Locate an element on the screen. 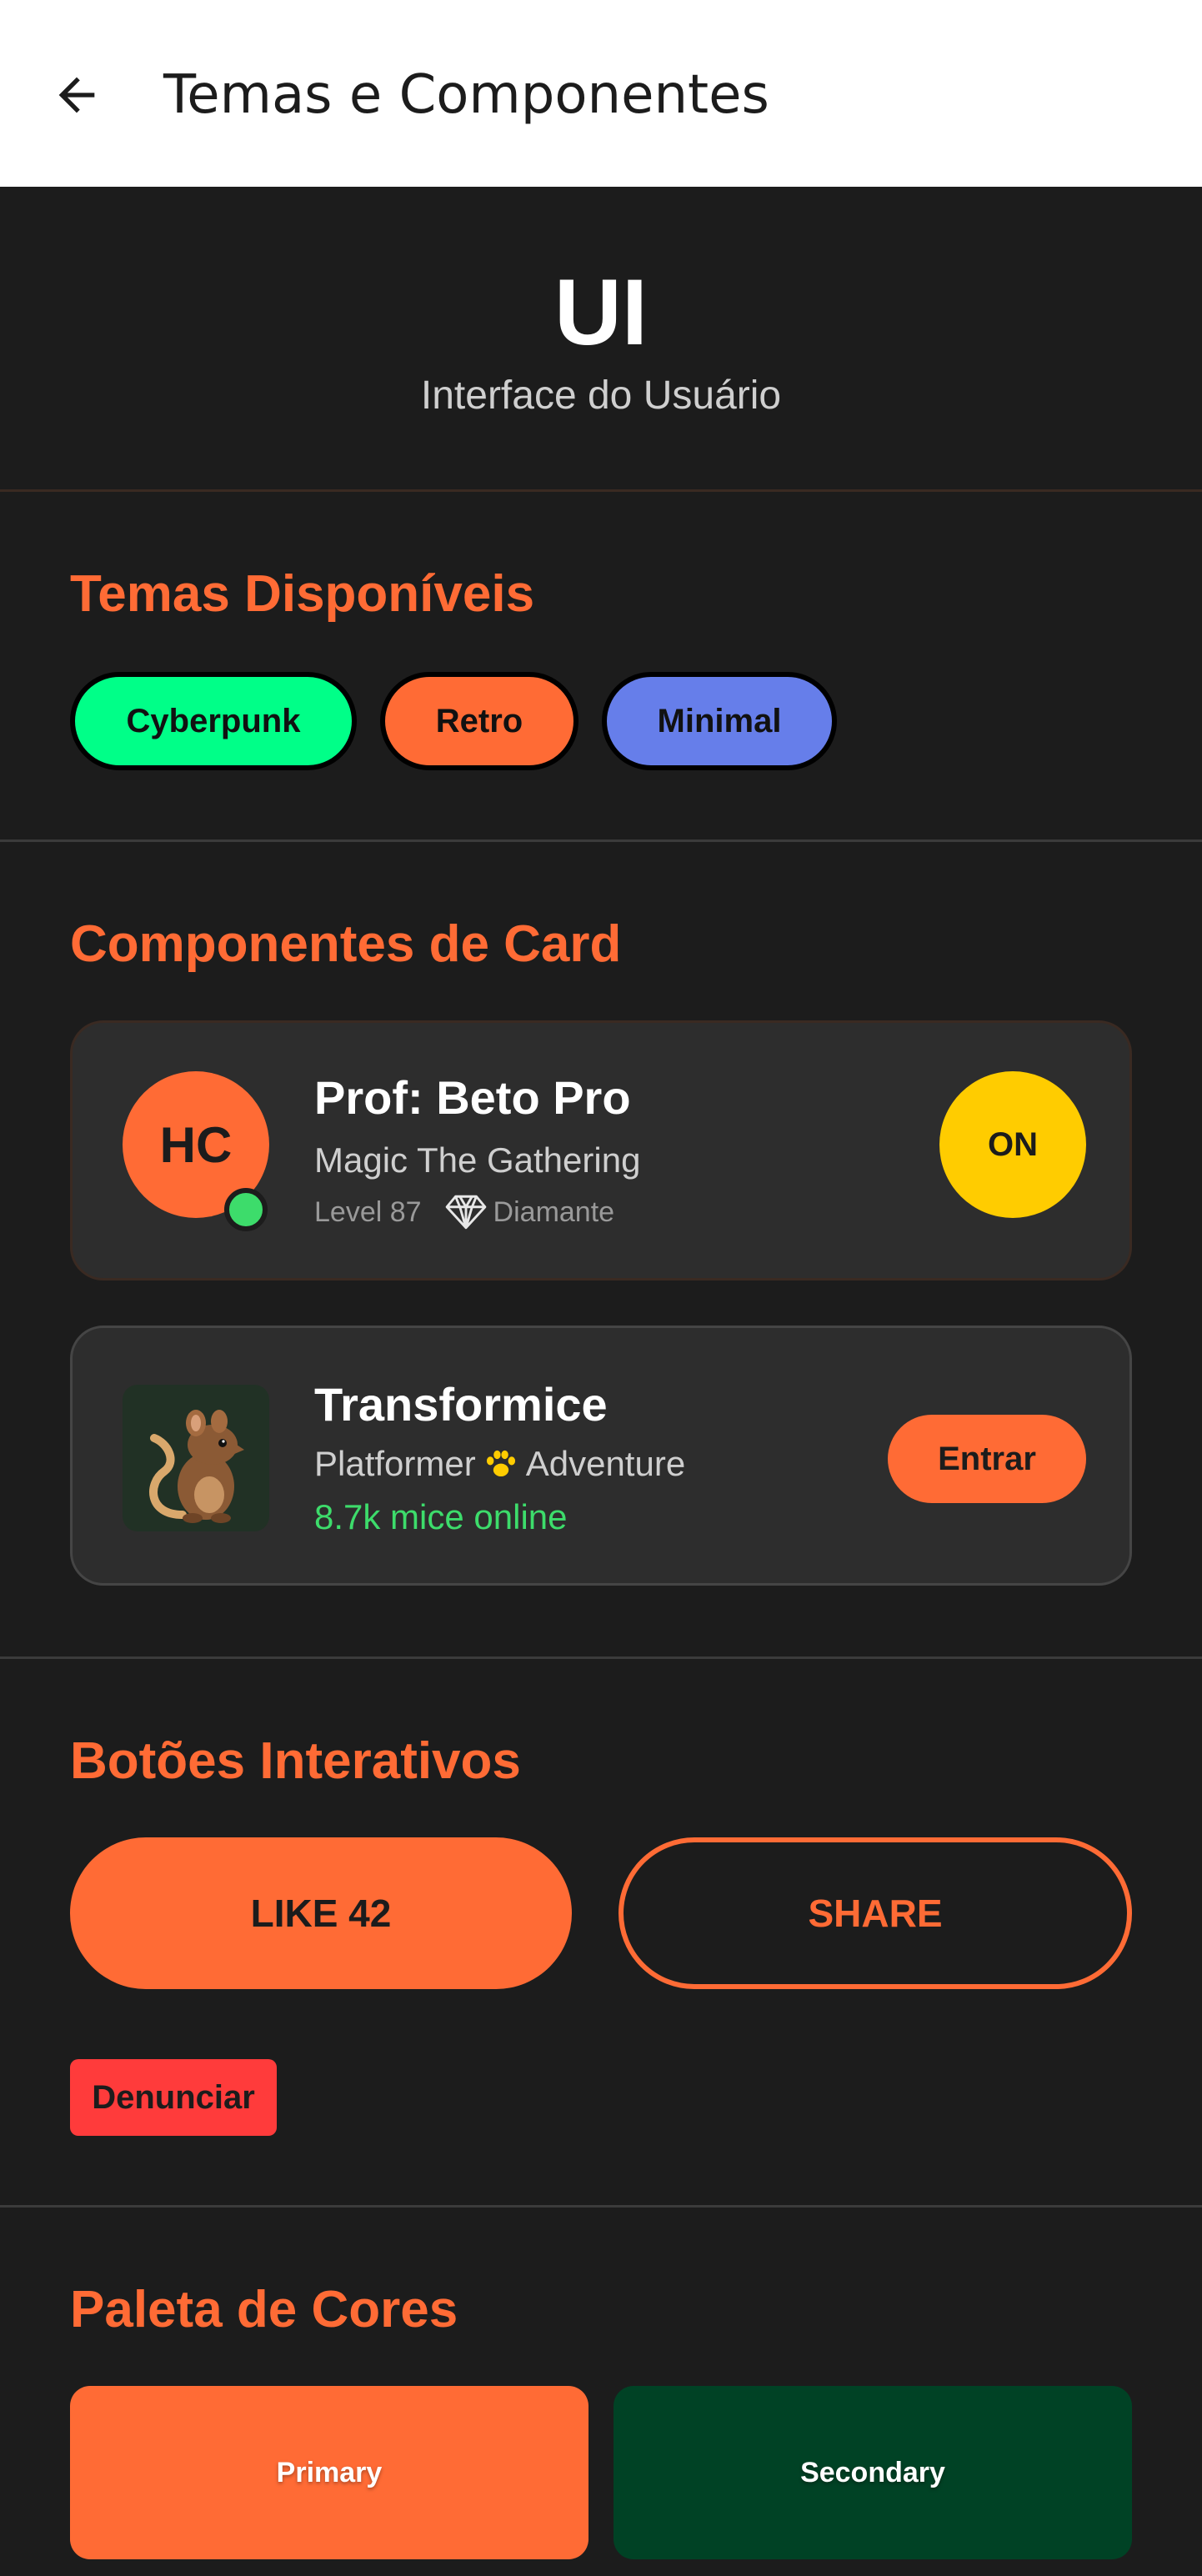  game-genre-adventure: Adventure is located at coordinates (605, 1463).